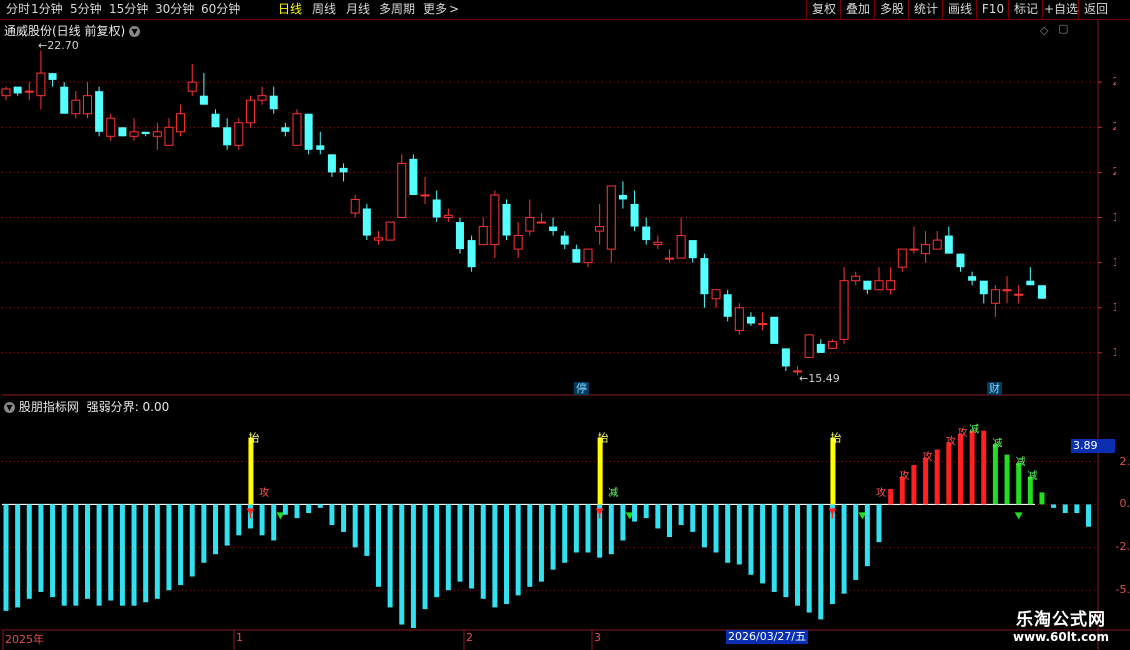 This screenshot has width=1130, height=650. What do you see at coordinates (1060, 9) in the screenshot?
I see `toolbar-button-7: +自选` at bounding box center [1060, 9].